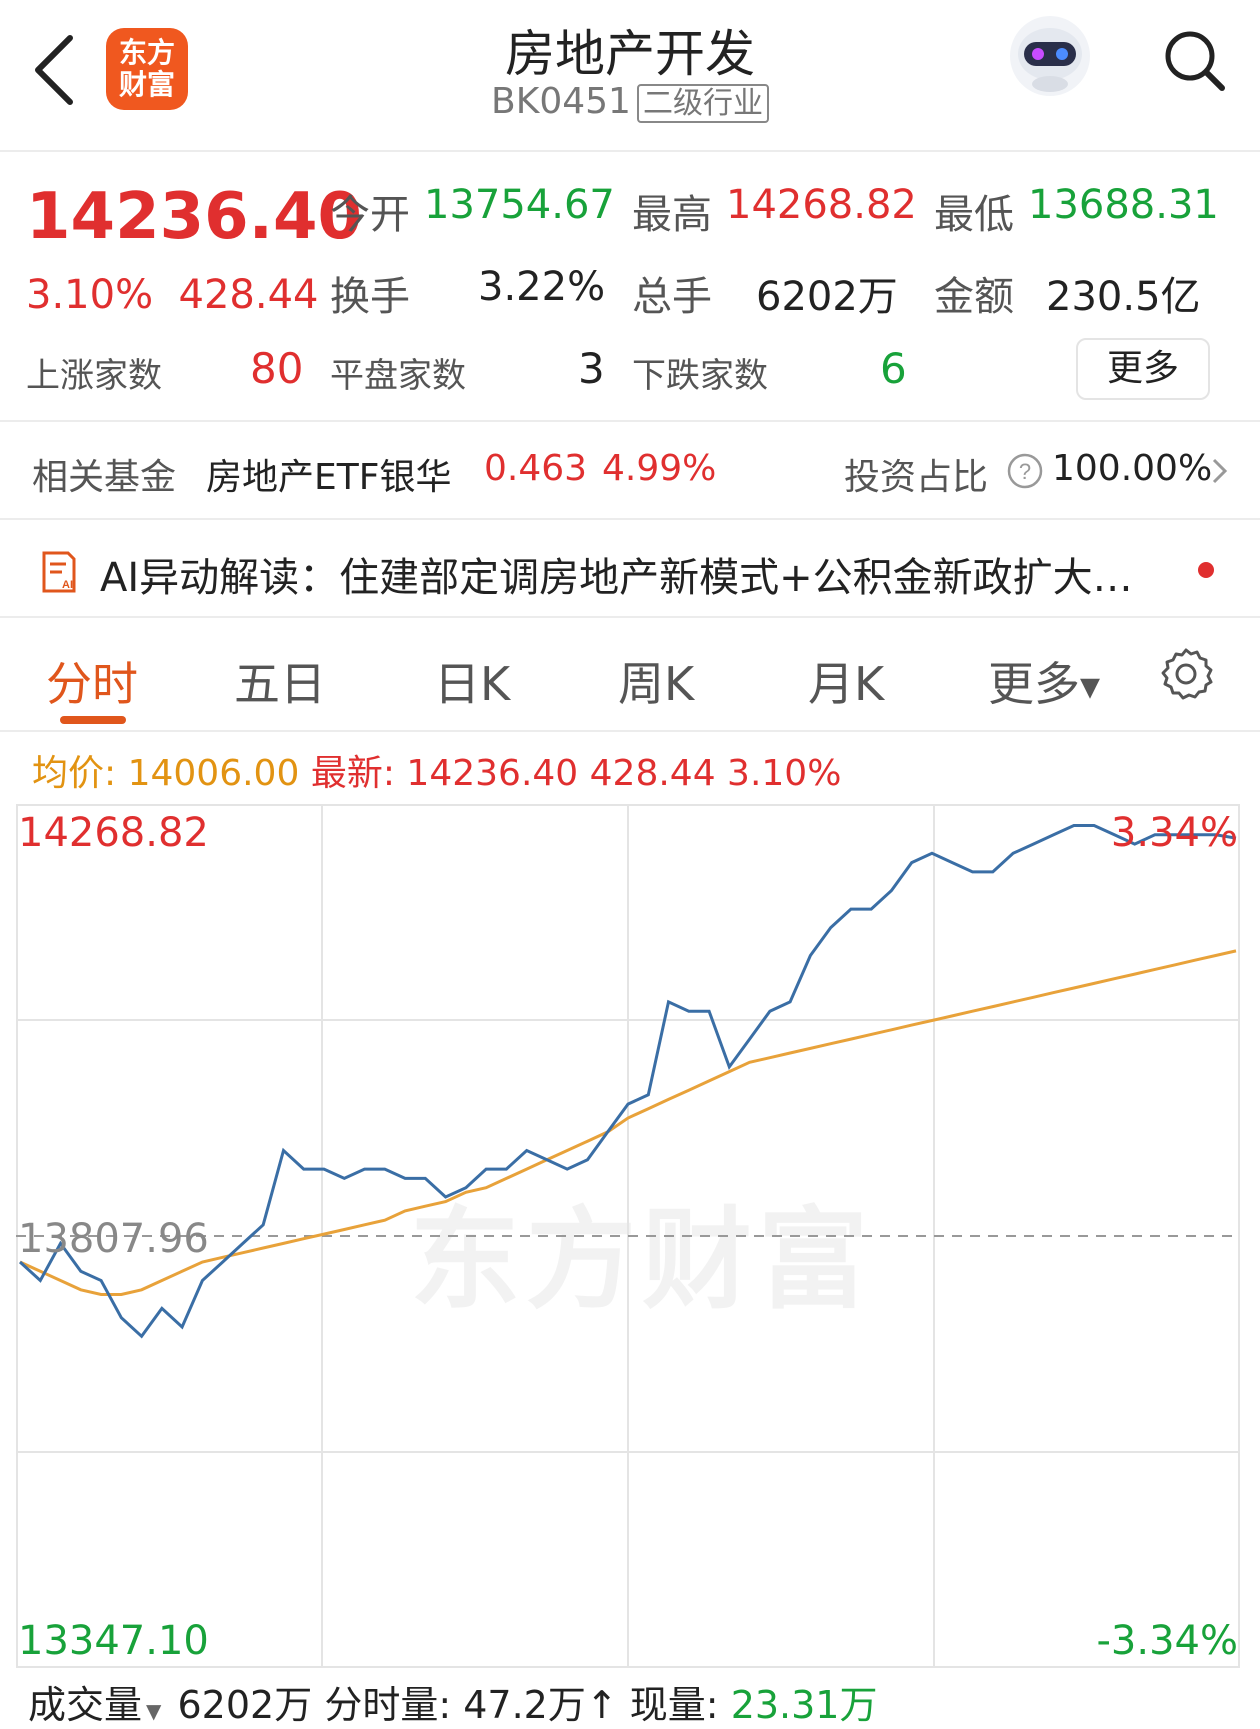  I want to click on sector-level-badge: 二级行业, so click(702, 103).